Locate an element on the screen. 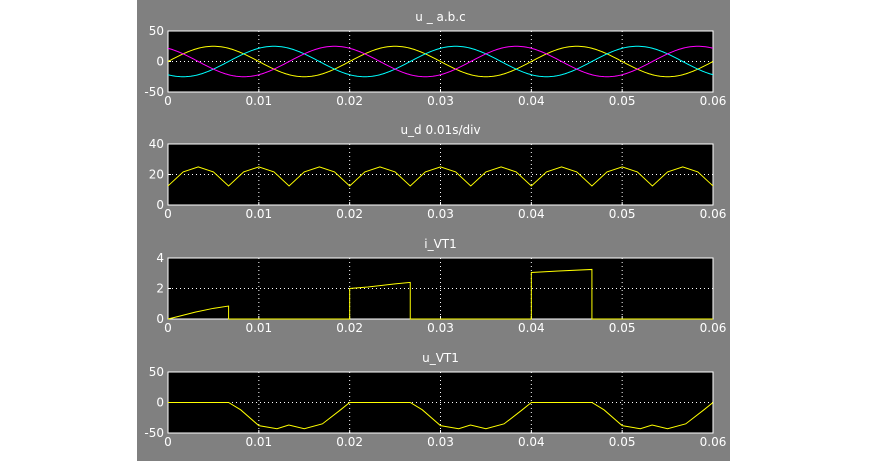 This screenshot has width=893, height=461. y-tick-label: 2 is located at coordinates (160, 289).